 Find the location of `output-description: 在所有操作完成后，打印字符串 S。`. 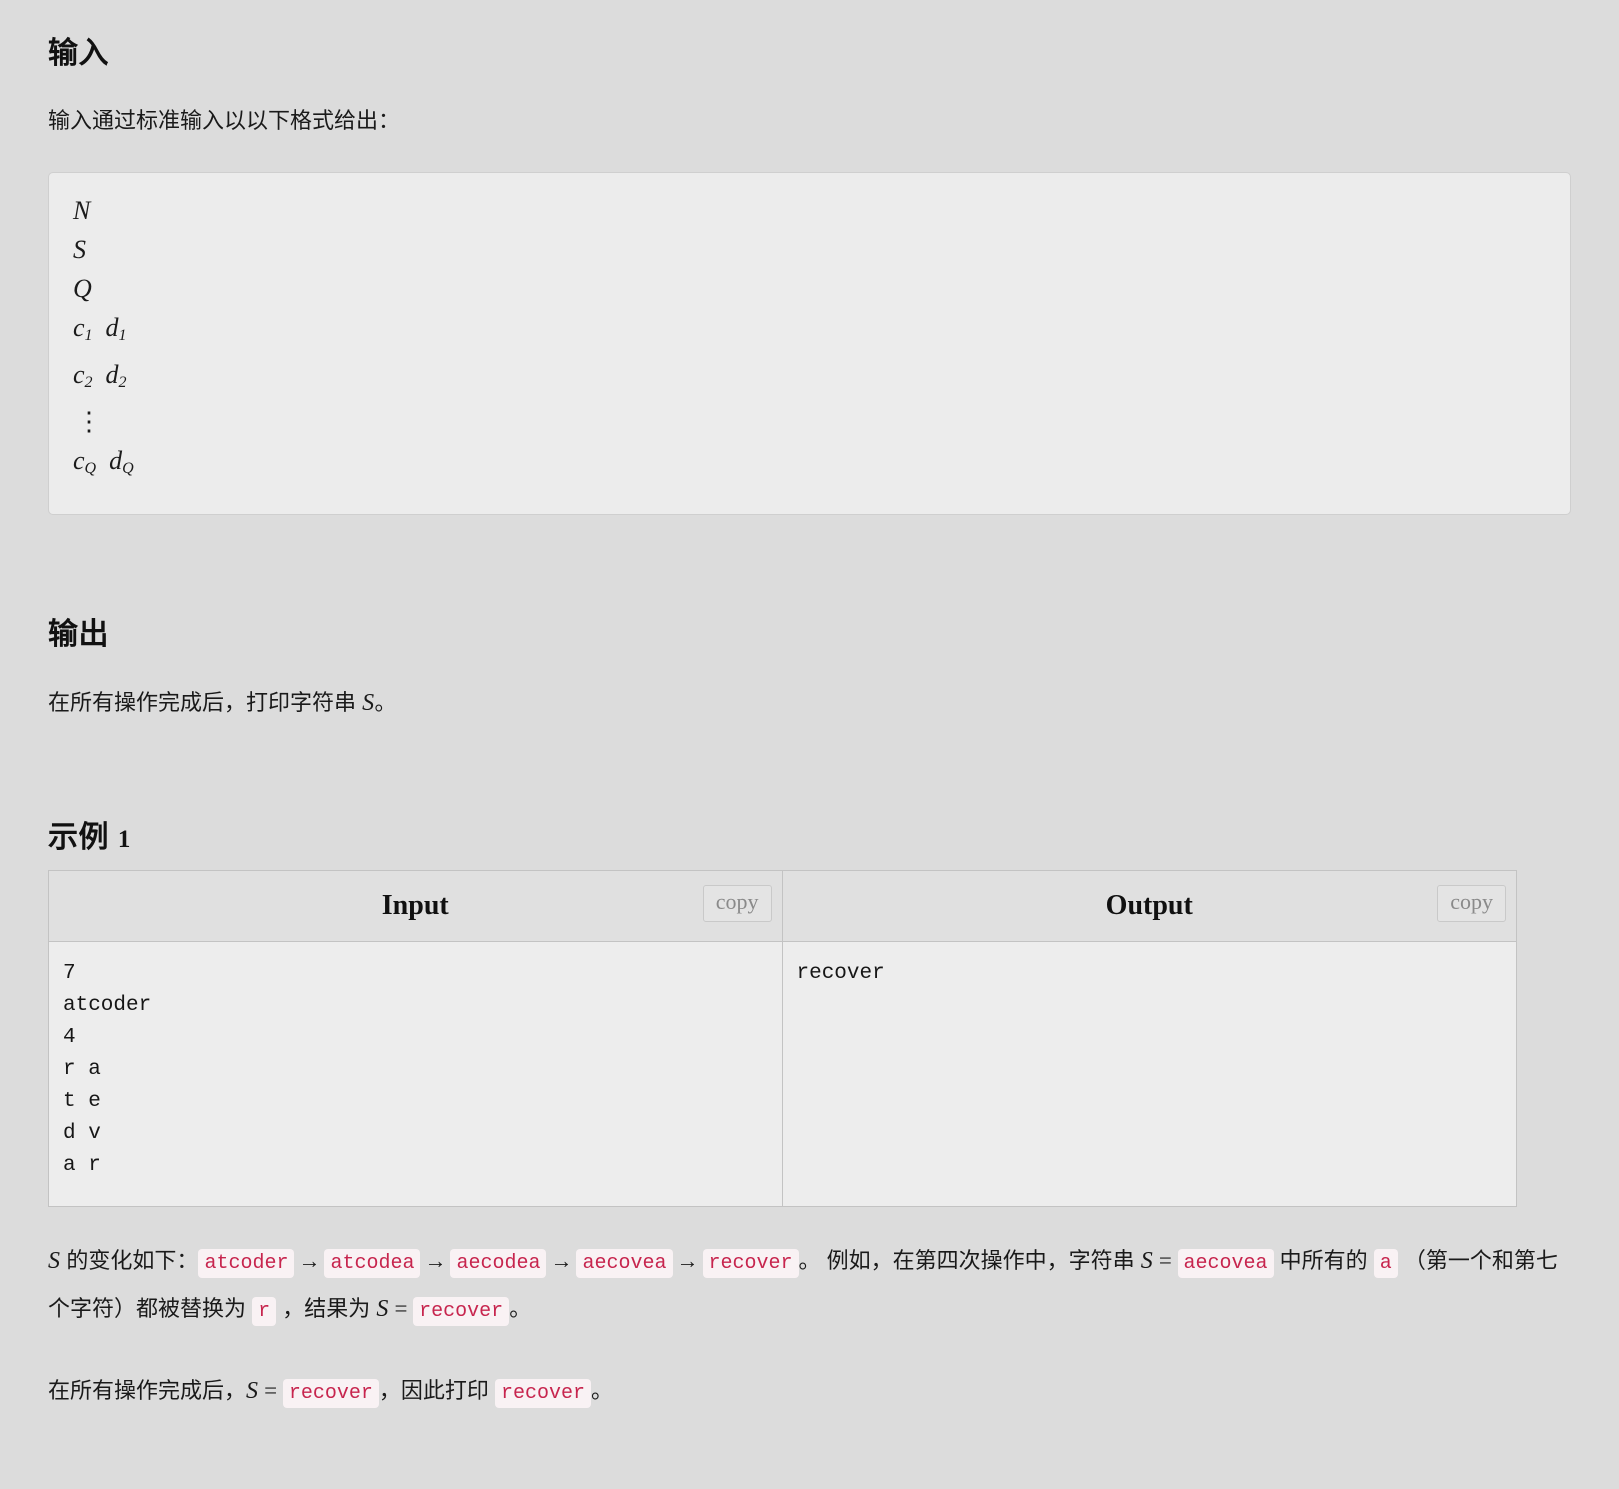

output-description: 在所有操作完成后，打印字符串 S。 is located at coordinates (809, 704).